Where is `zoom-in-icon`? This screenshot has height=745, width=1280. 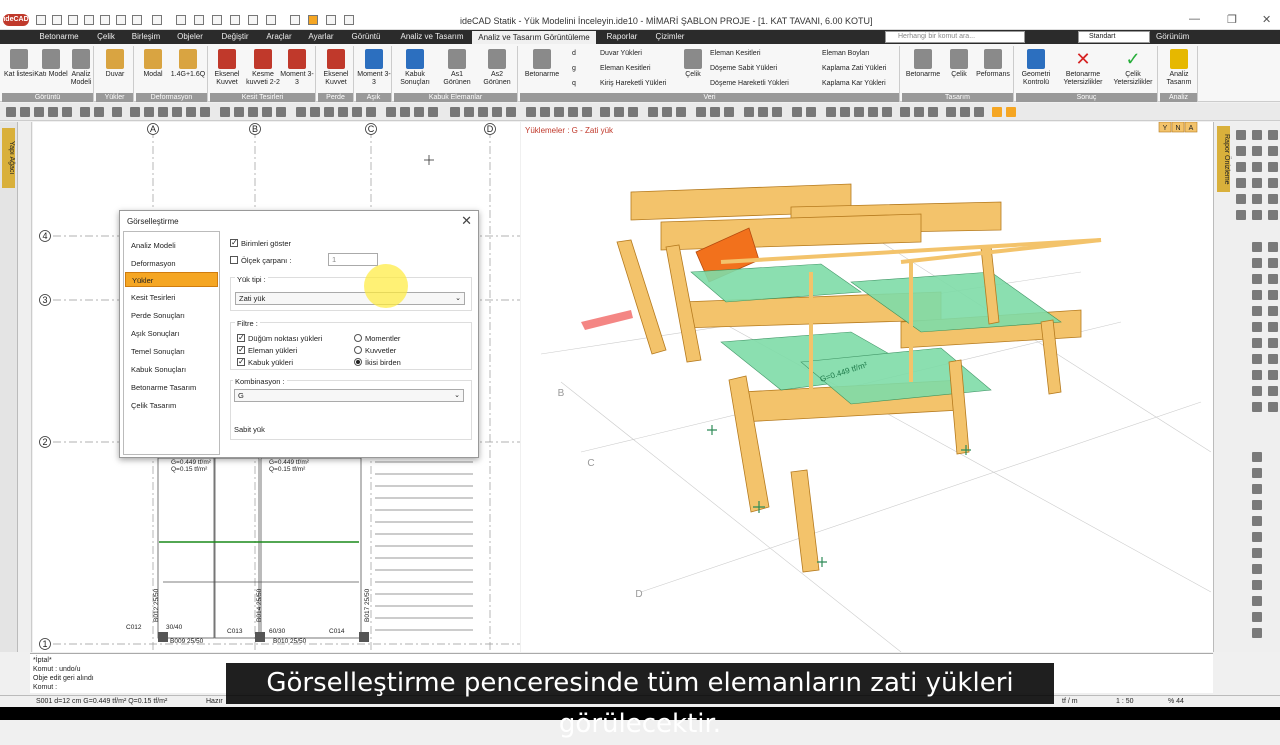
zoom-in-icon is located at coordinates (455, 112).